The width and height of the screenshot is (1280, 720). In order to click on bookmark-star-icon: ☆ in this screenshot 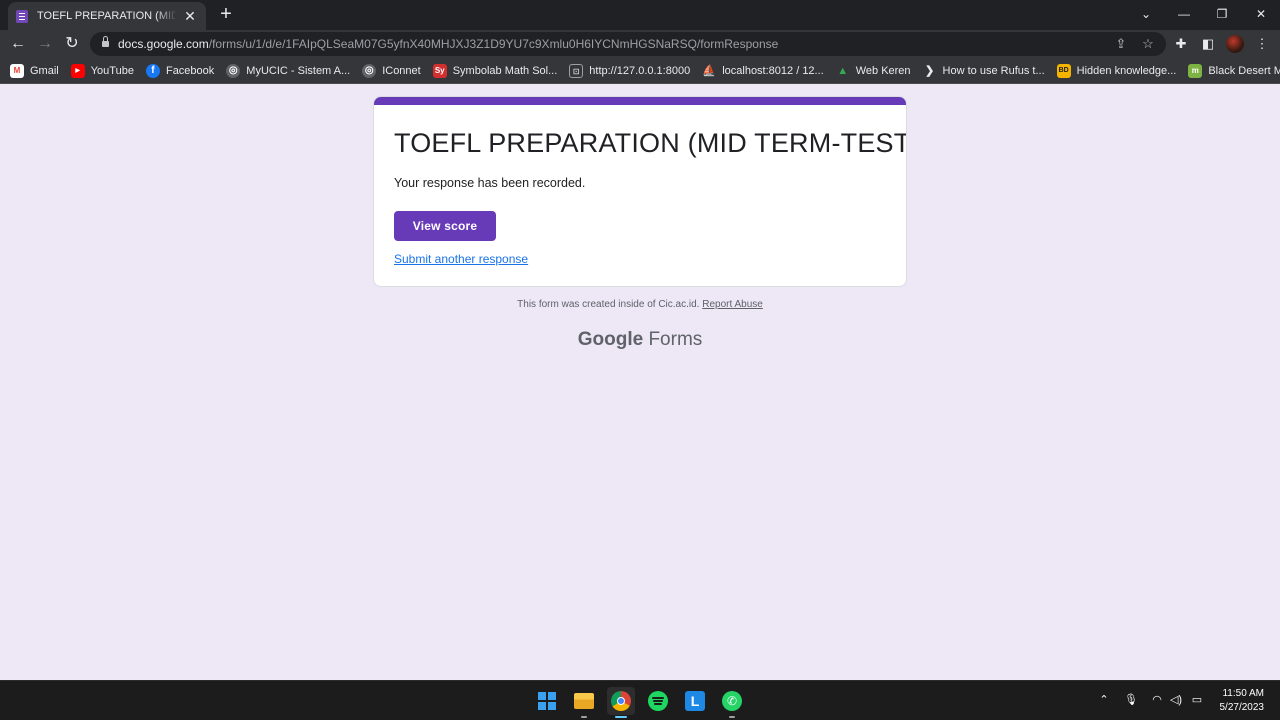, I will do `click(1148, 44)`.